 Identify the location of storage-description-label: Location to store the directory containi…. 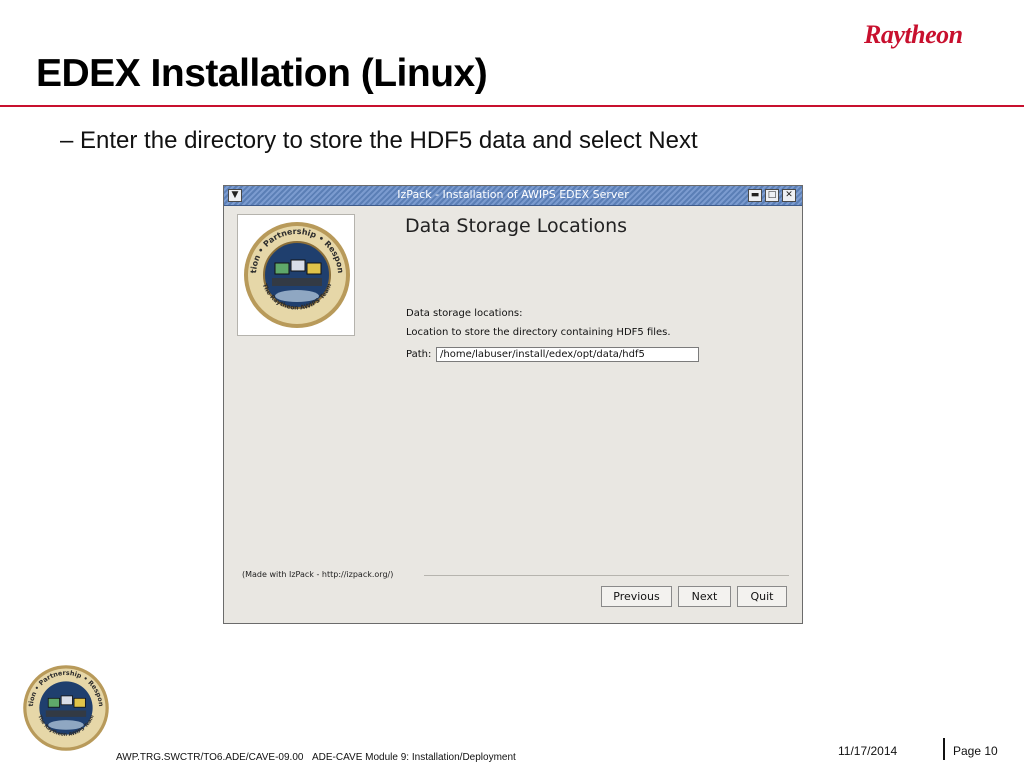
(538, 332).